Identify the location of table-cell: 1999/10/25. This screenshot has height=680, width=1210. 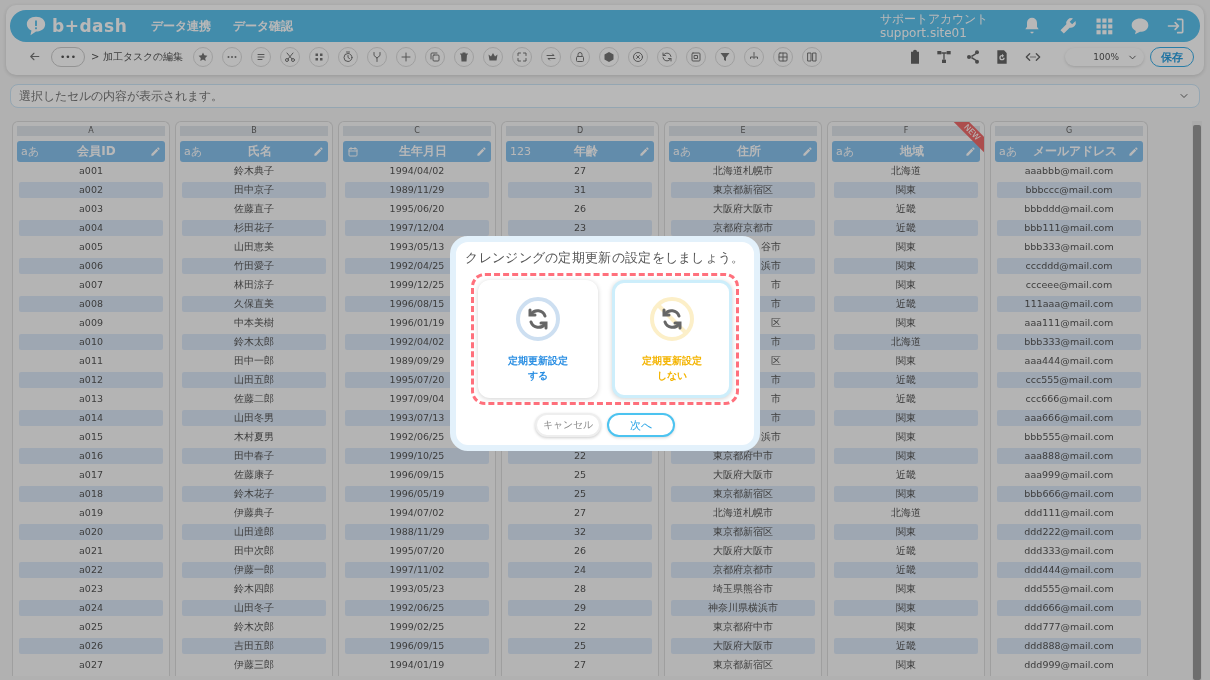
(417, 456).